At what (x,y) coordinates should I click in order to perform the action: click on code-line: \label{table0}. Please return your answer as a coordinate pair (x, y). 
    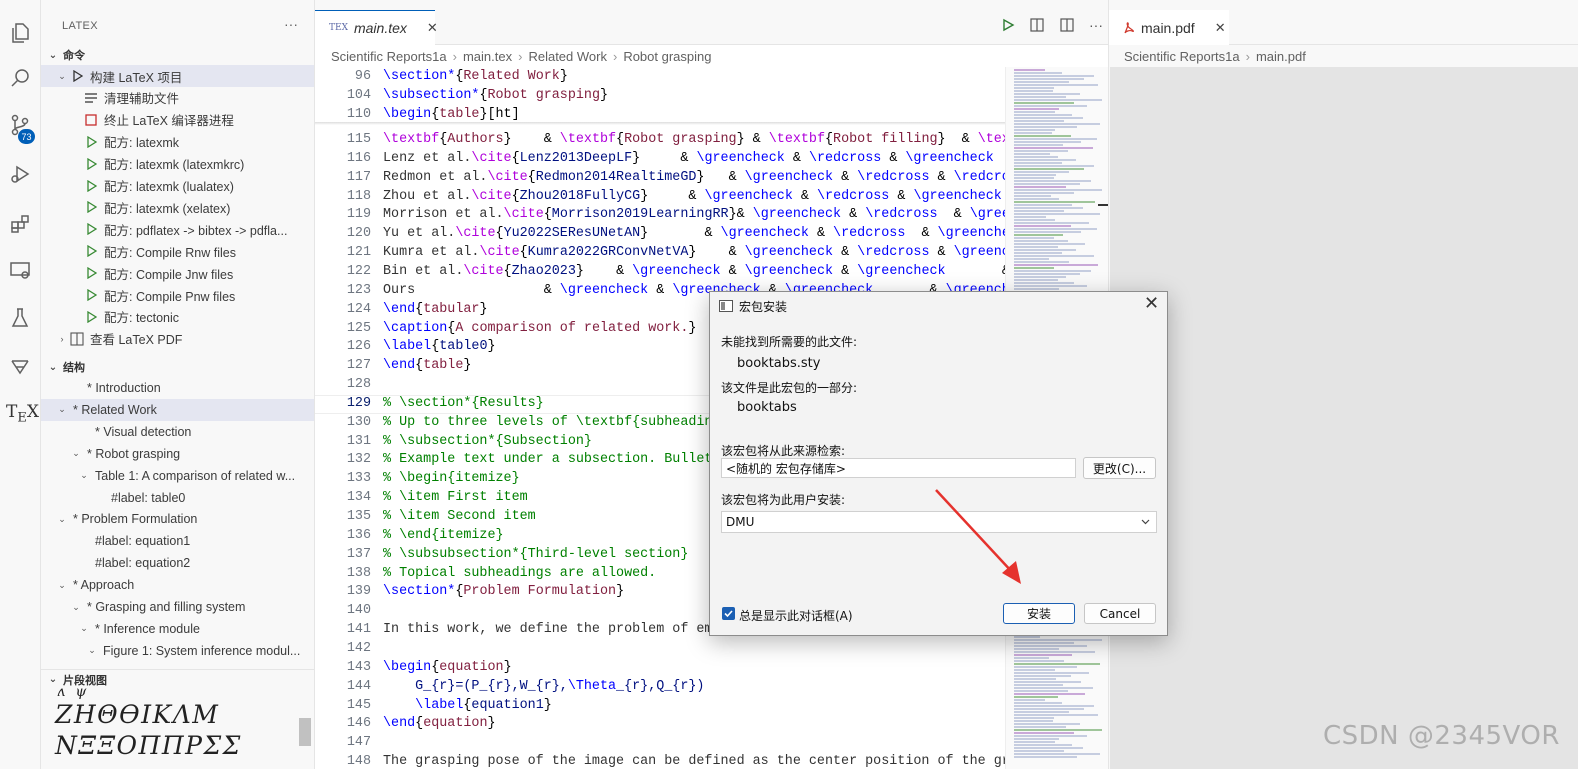
    Looking at the image, I should click on (439, 346).